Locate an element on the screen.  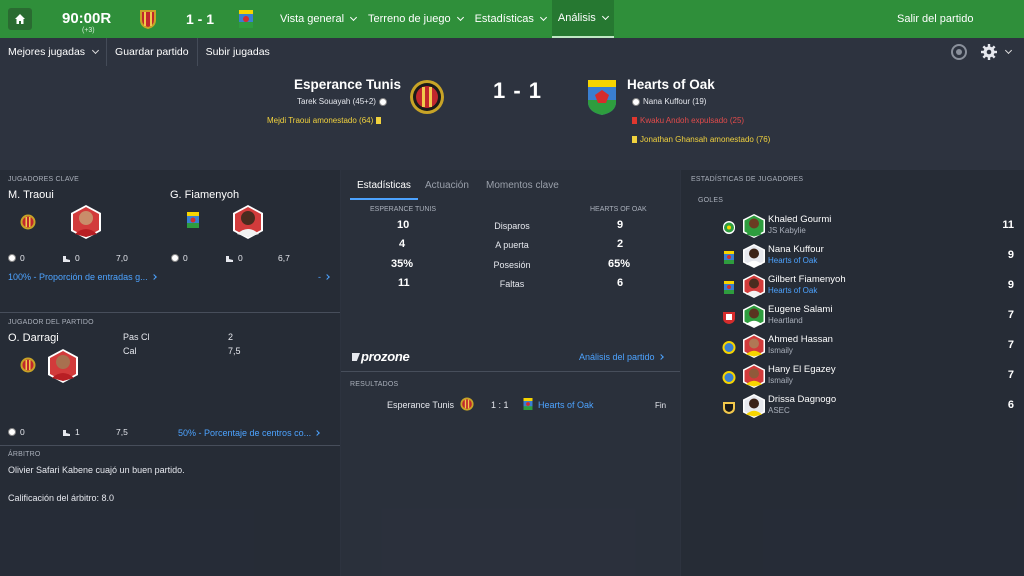
potm-value-1: 2 is located at coordinates (231, 337).